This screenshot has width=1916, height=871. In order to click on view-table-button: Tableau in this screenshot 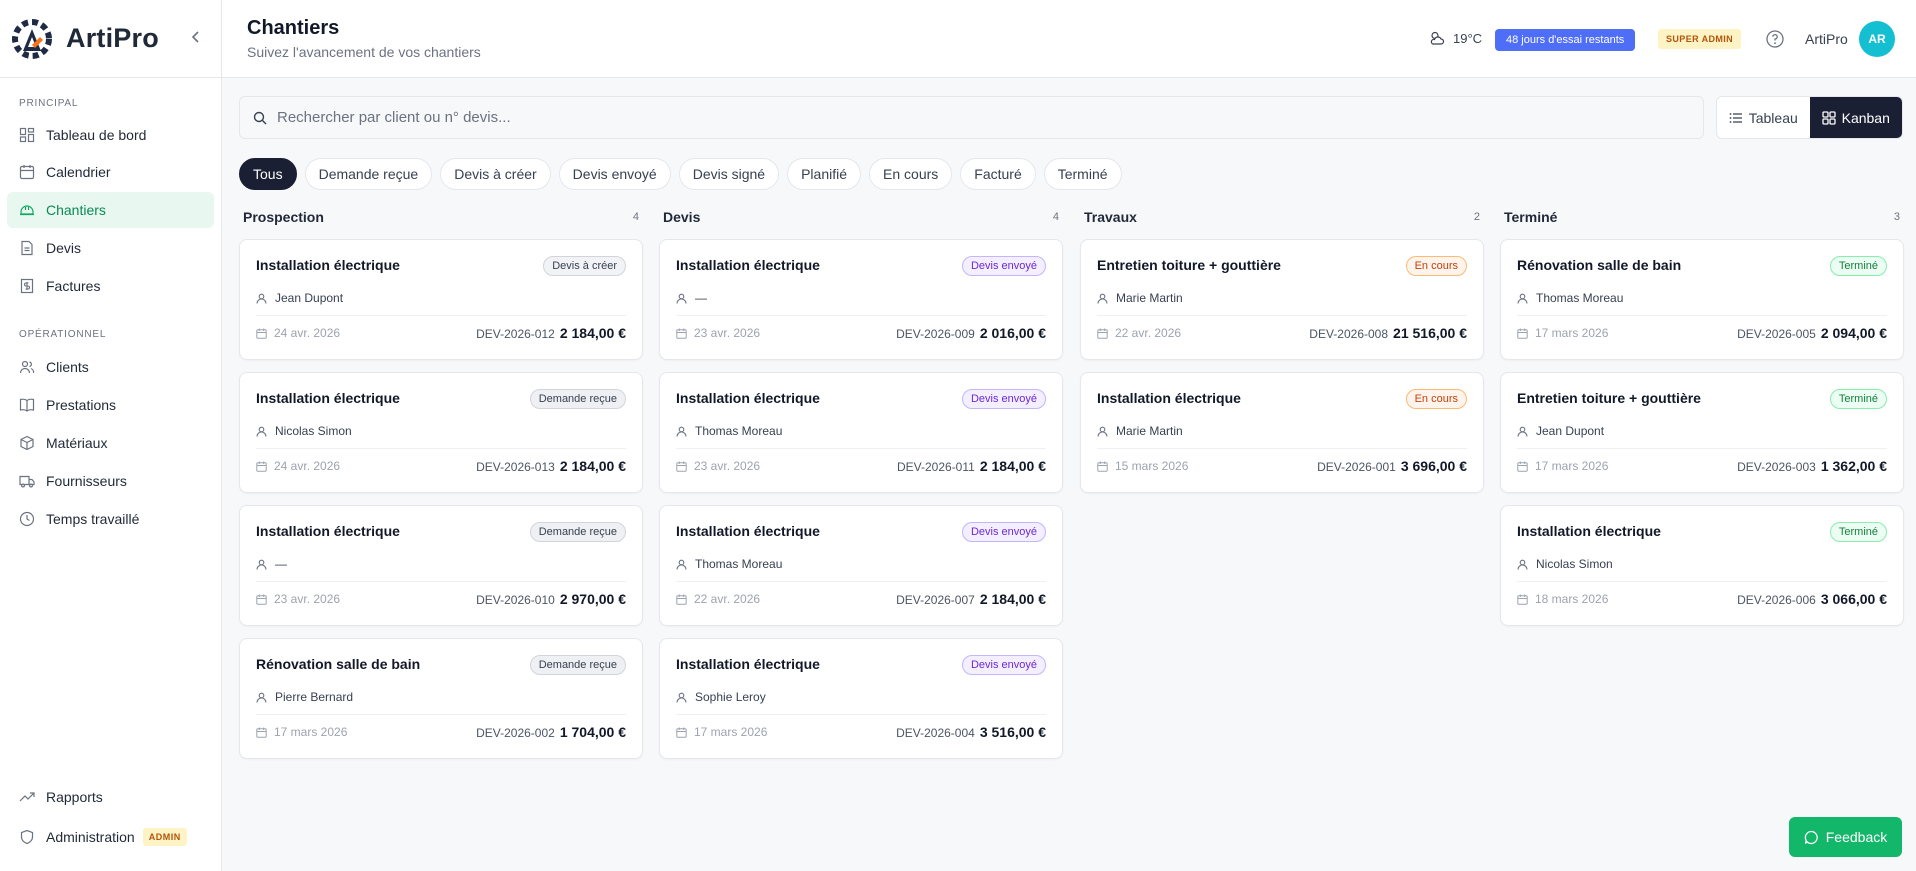, I will do `click(1763, 117)`.